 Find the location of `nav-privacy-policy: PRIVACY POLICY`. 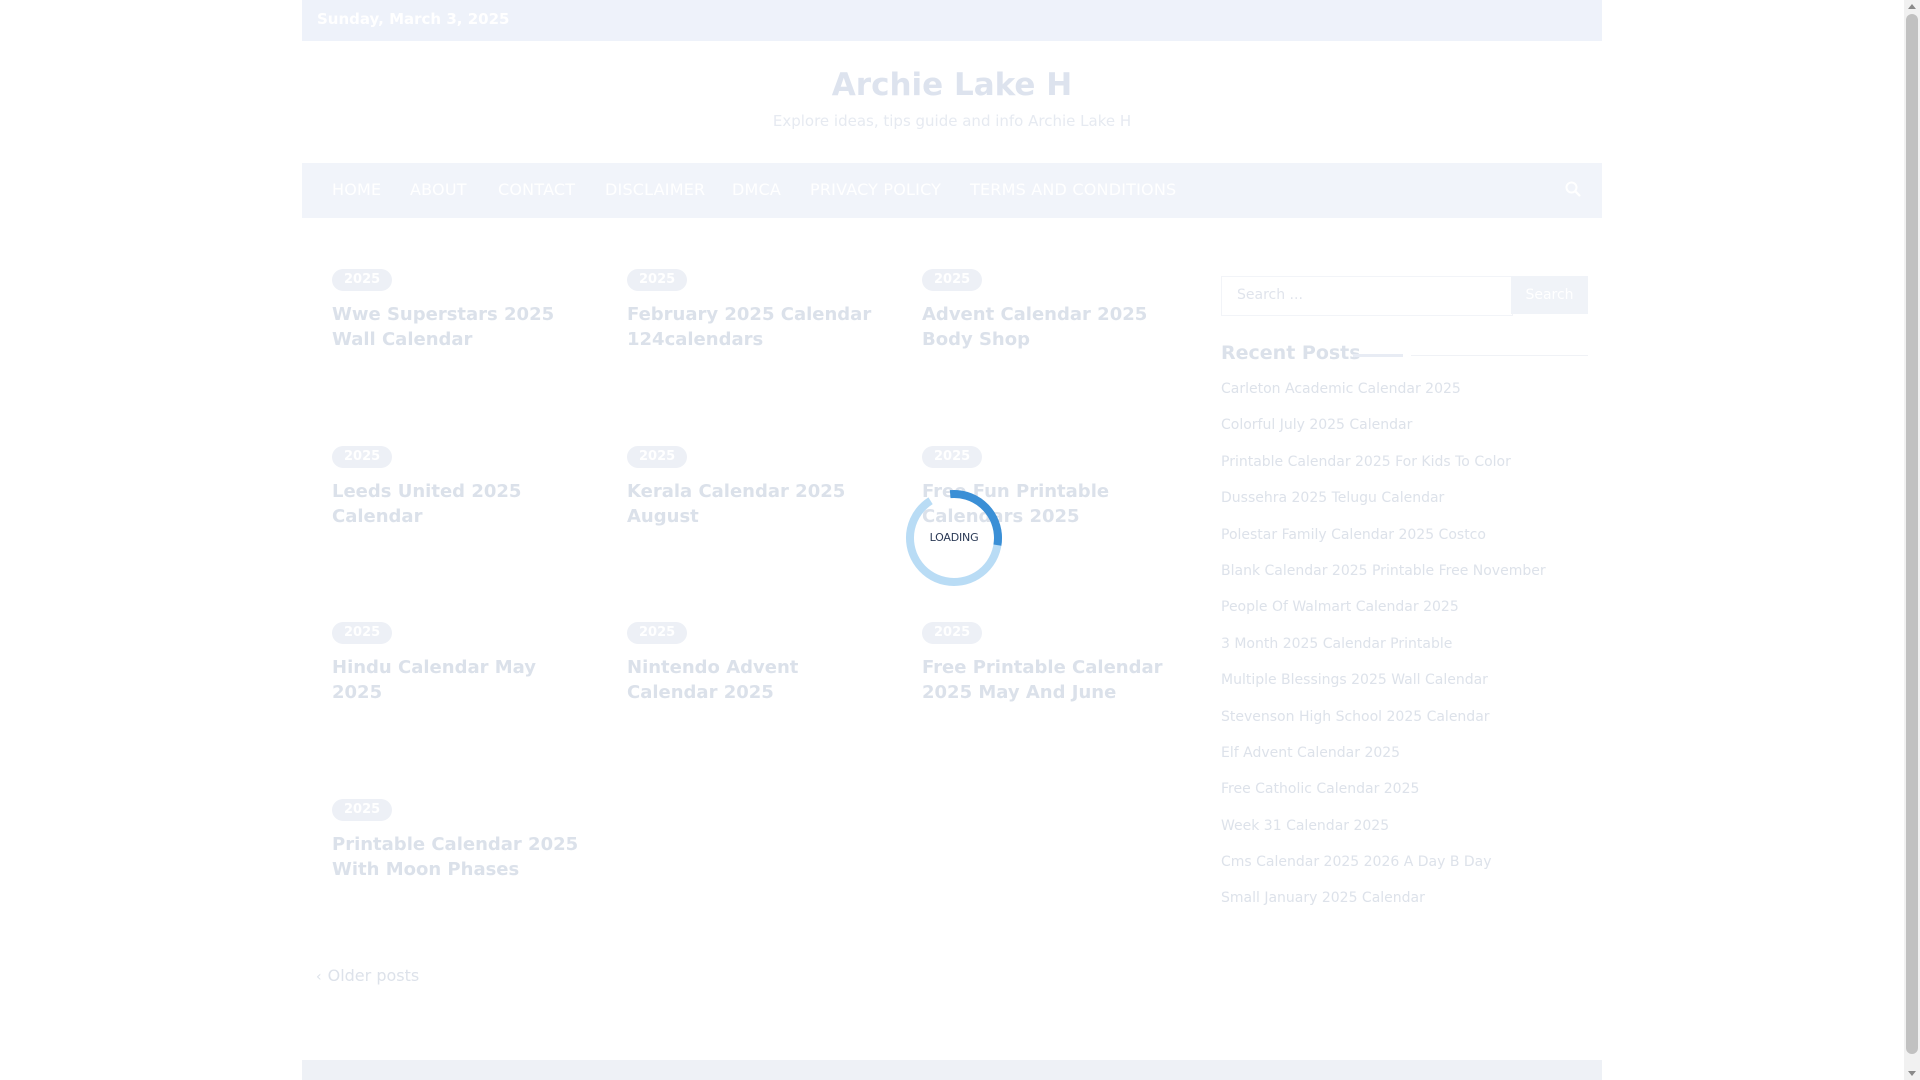

nav-privacy-policy: PRIVACY POLICY is located at coordinates (875, 189).